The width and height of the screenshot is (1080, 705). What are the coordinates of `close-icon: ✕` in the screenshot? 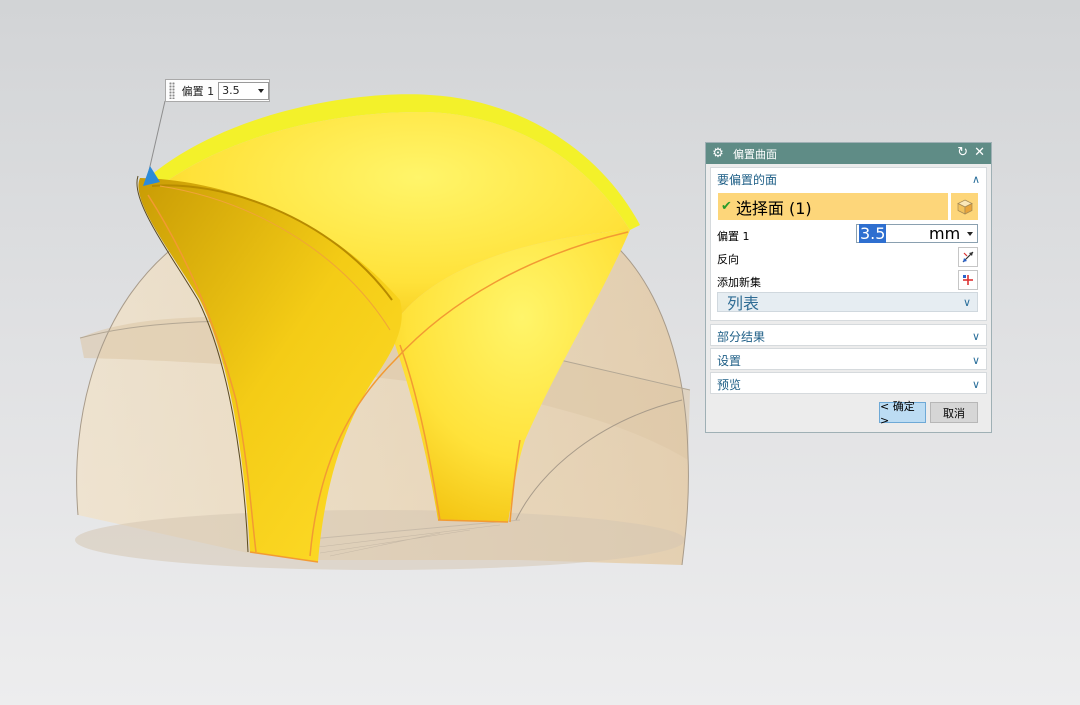 It's located at (979, 153).